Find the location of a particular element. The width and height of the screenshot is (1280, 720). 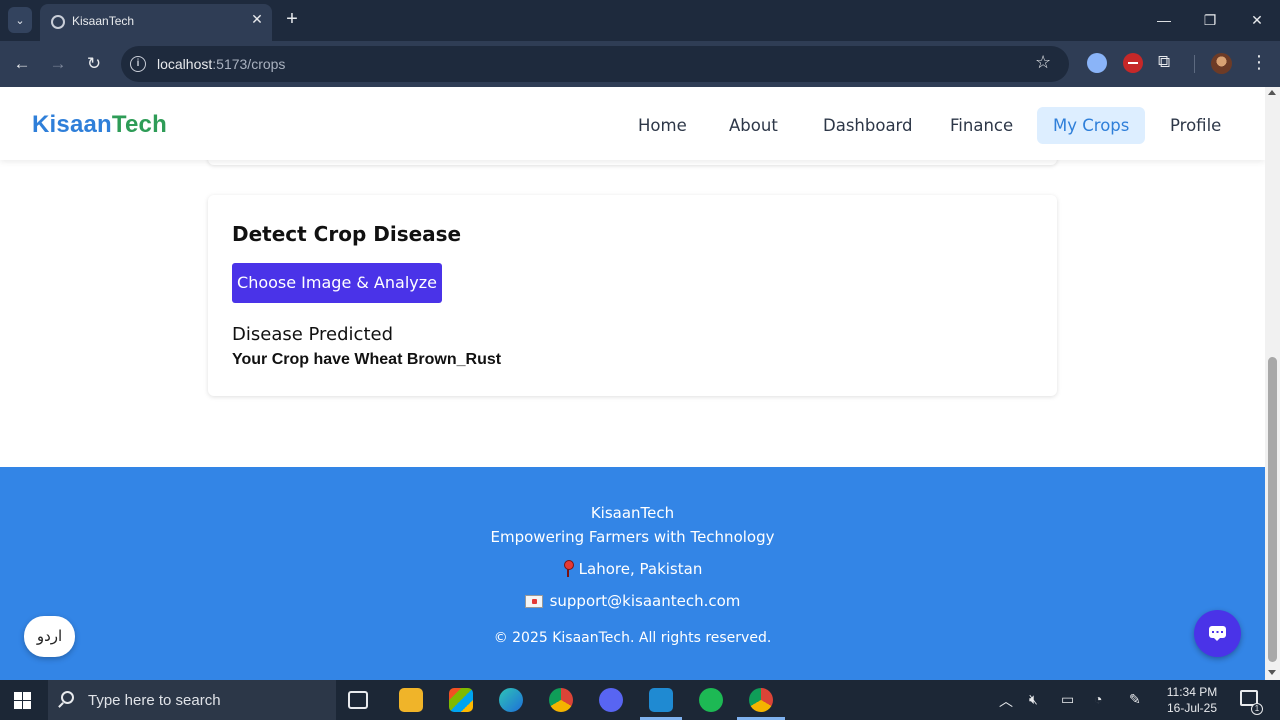

file-explorer-icon is located at coordinates (411, 700).